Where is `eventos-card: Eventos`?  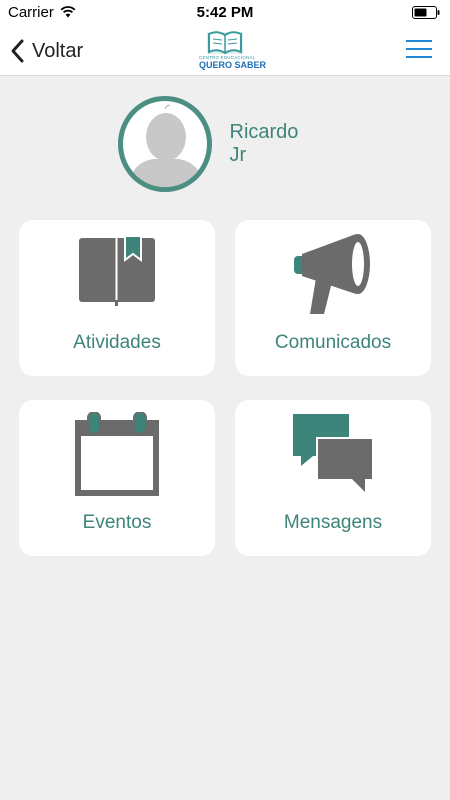 eventos-card: Eventos is located at coordinates (117, 478).